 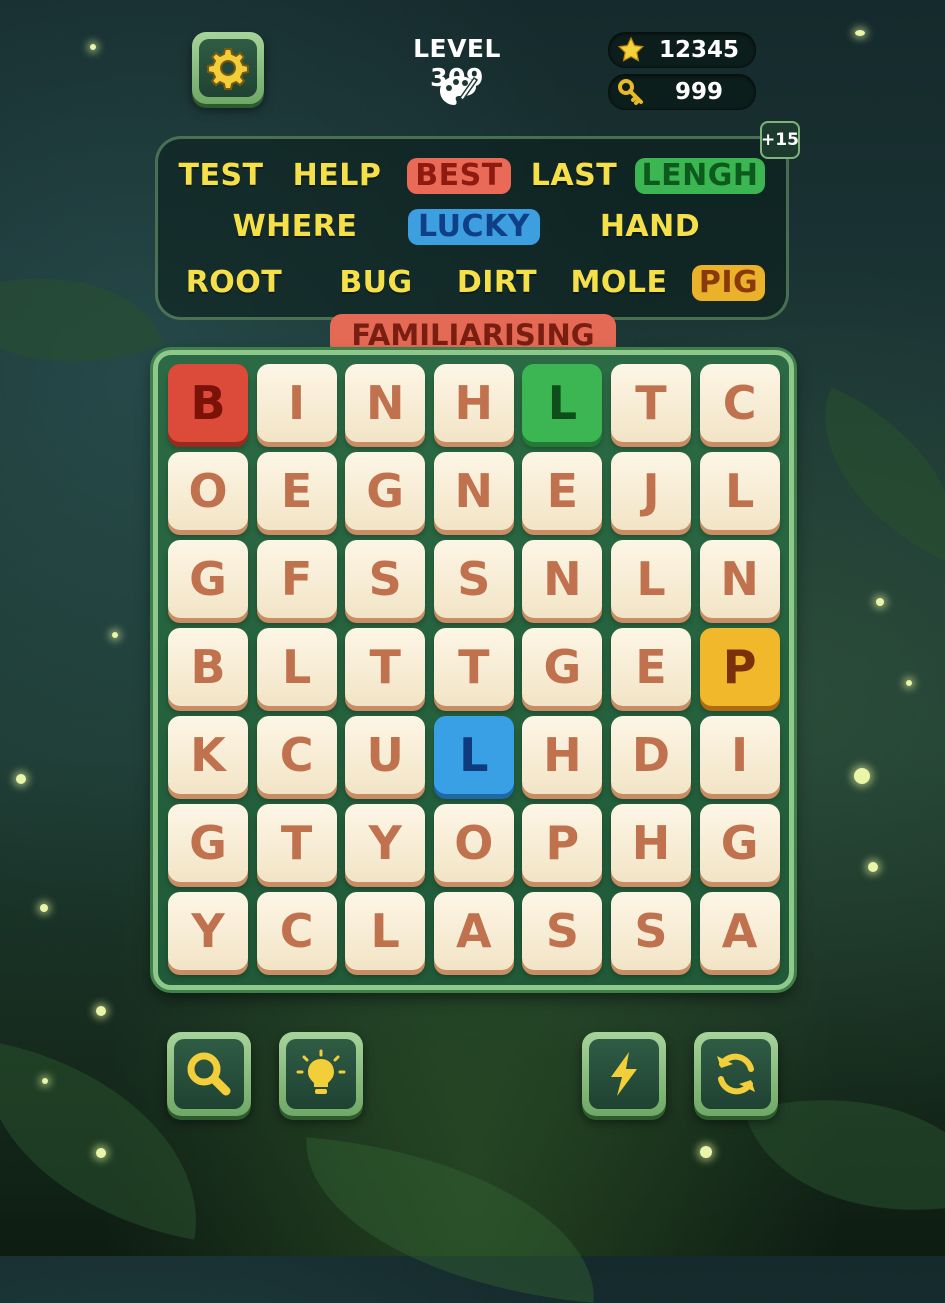 I want to click on lightning-icon, so click(x=624, y=1074).